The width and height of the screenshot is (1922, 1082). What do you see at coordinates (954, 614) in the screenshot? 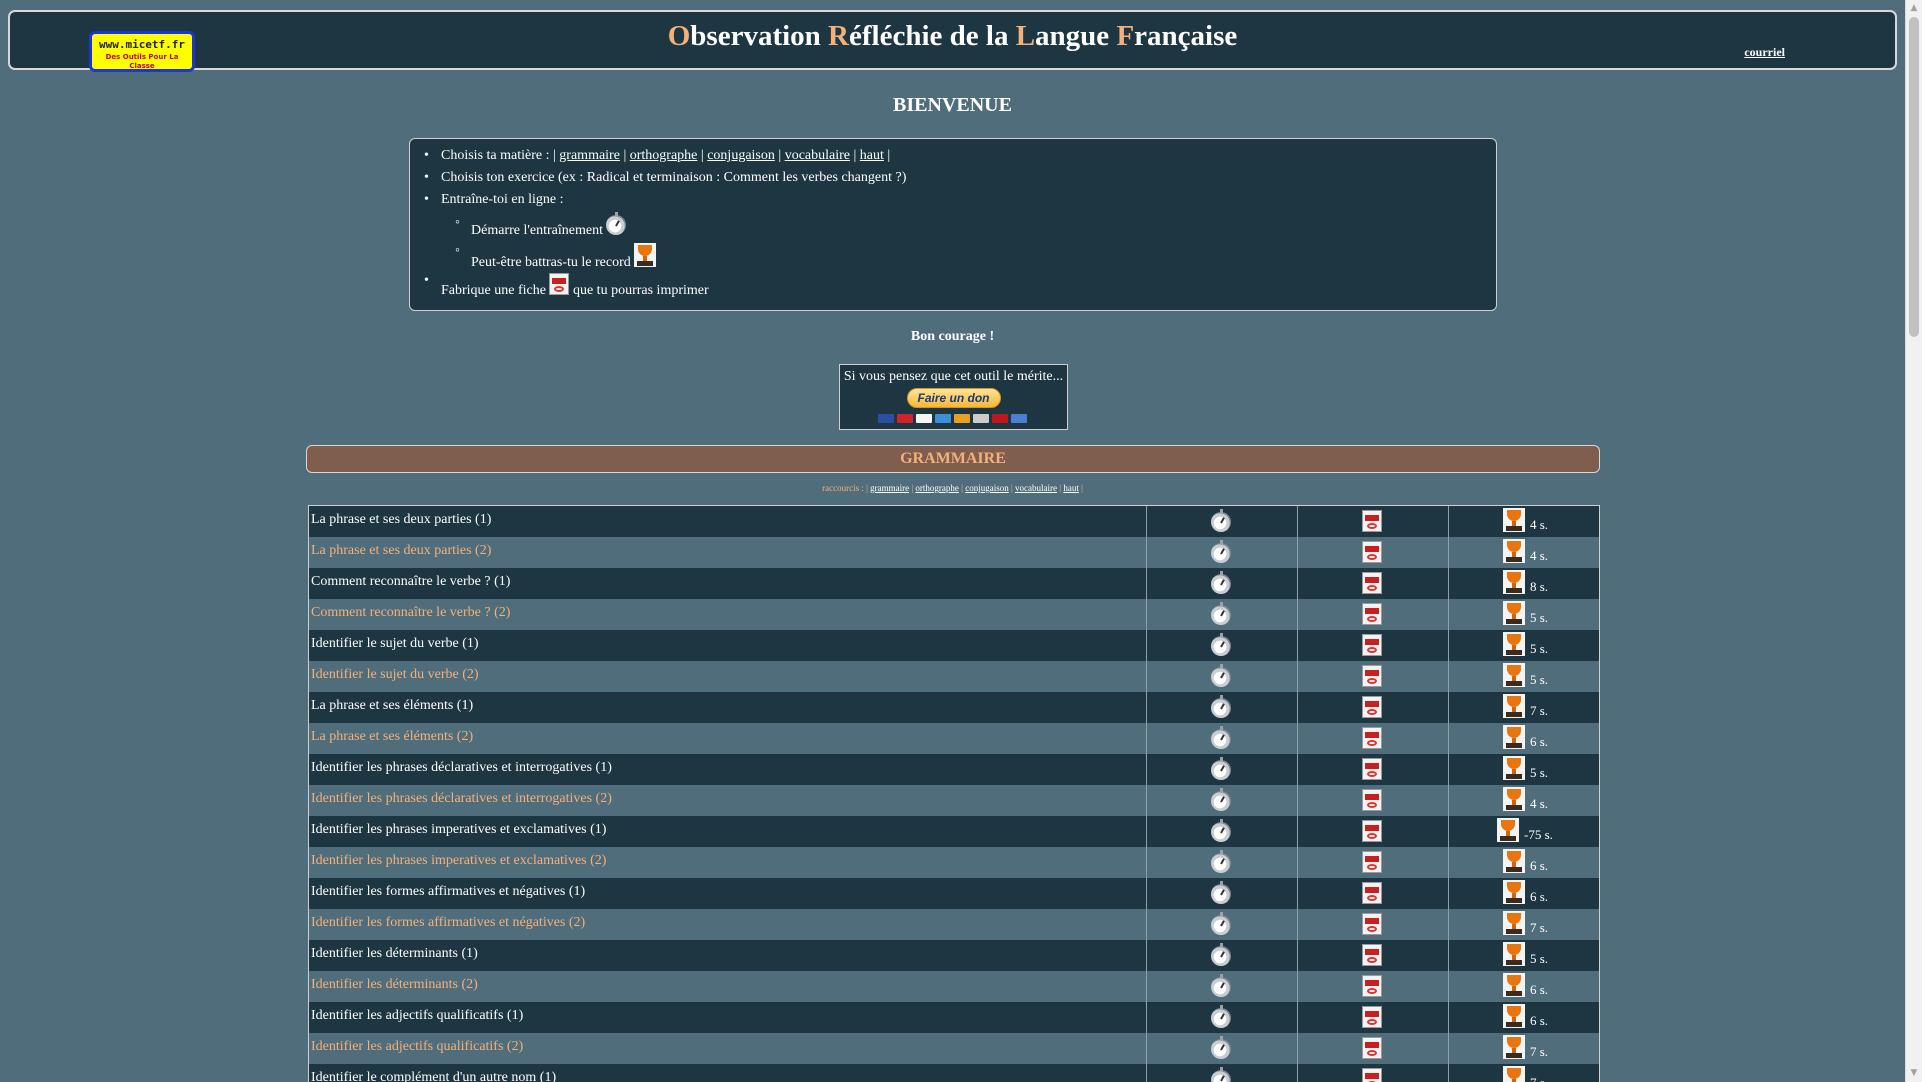
I see `exercise-row: Comment reconnaître le verbe ? (2) 5 s.` at bounding box center [954, 614].